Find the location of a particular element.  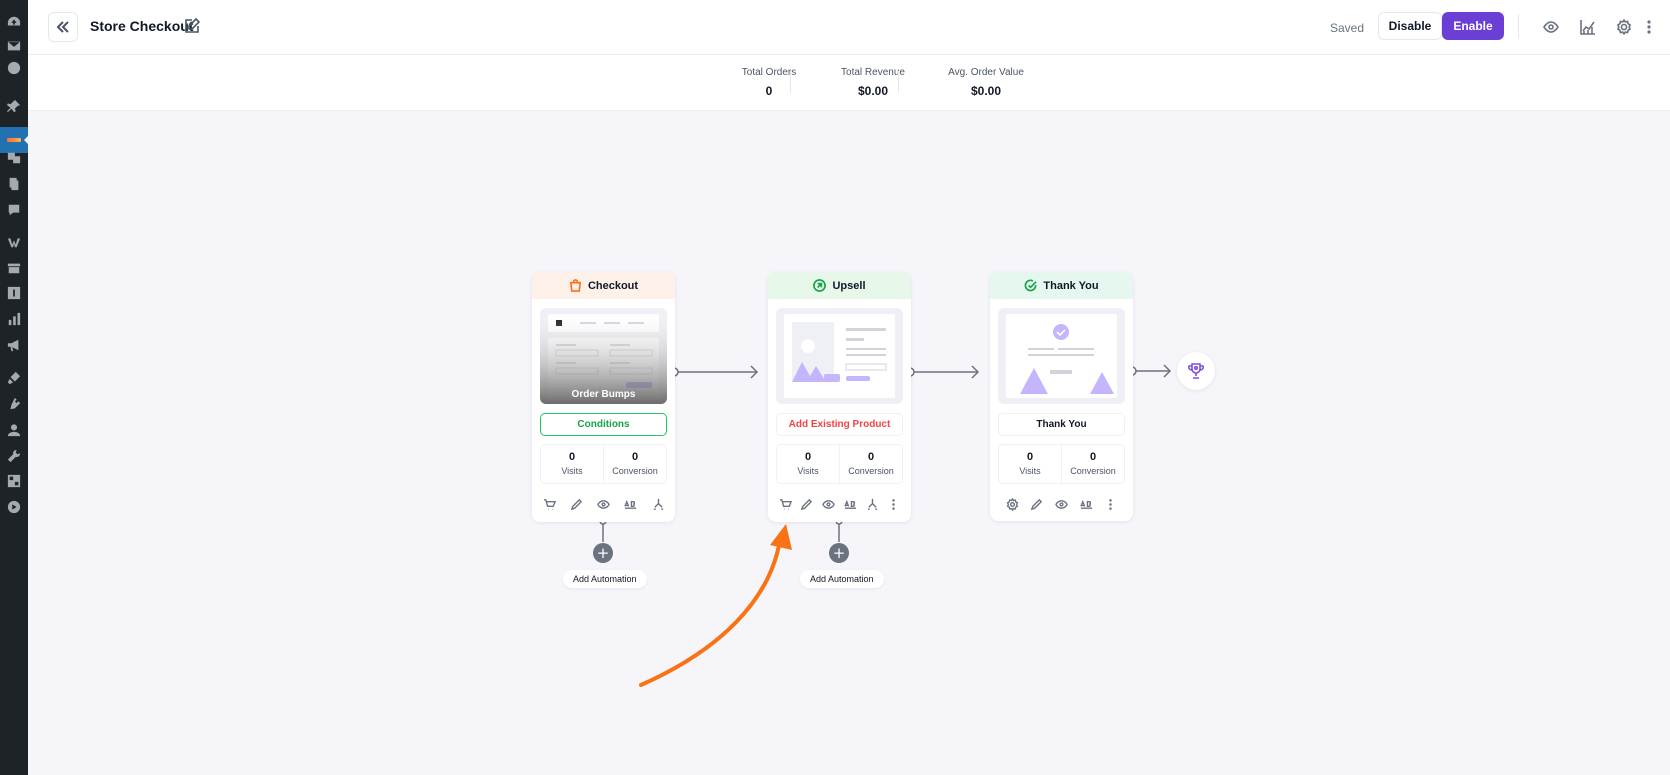

disable-button: Disable is located at coordinates (1410, 26).